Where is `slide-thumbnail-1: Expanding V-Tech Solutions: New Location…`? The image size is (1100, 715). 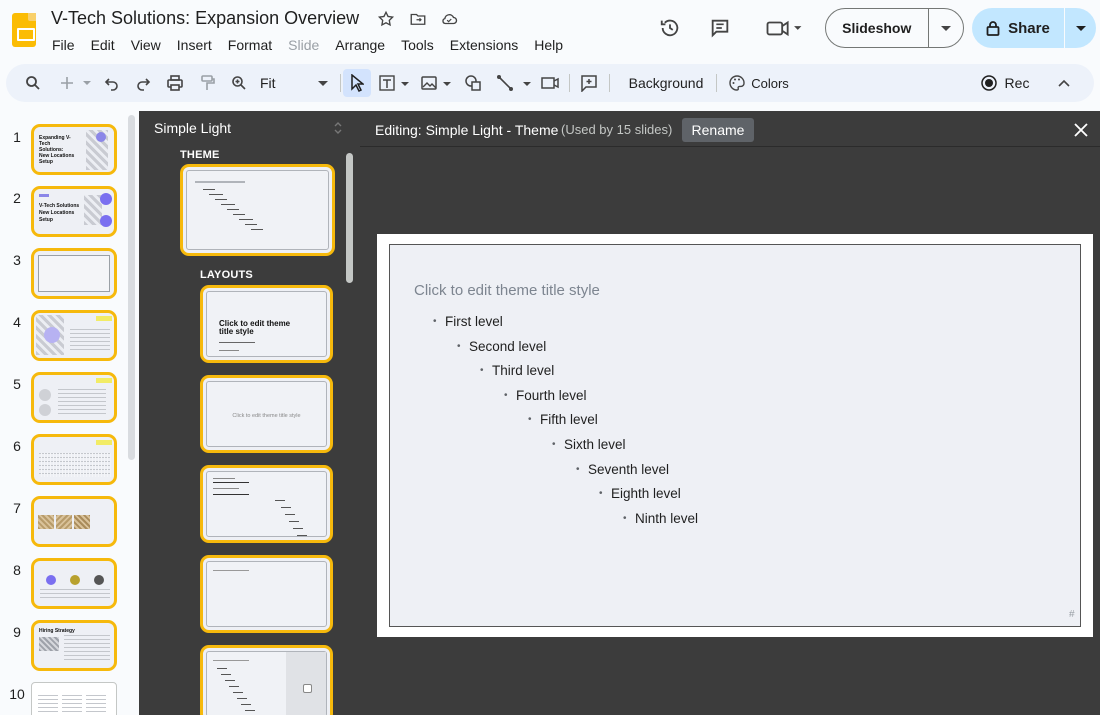
slide-thumbnail-1: Expanding V-Tech Solutions: New Location… is located at coordinates (74, 149).